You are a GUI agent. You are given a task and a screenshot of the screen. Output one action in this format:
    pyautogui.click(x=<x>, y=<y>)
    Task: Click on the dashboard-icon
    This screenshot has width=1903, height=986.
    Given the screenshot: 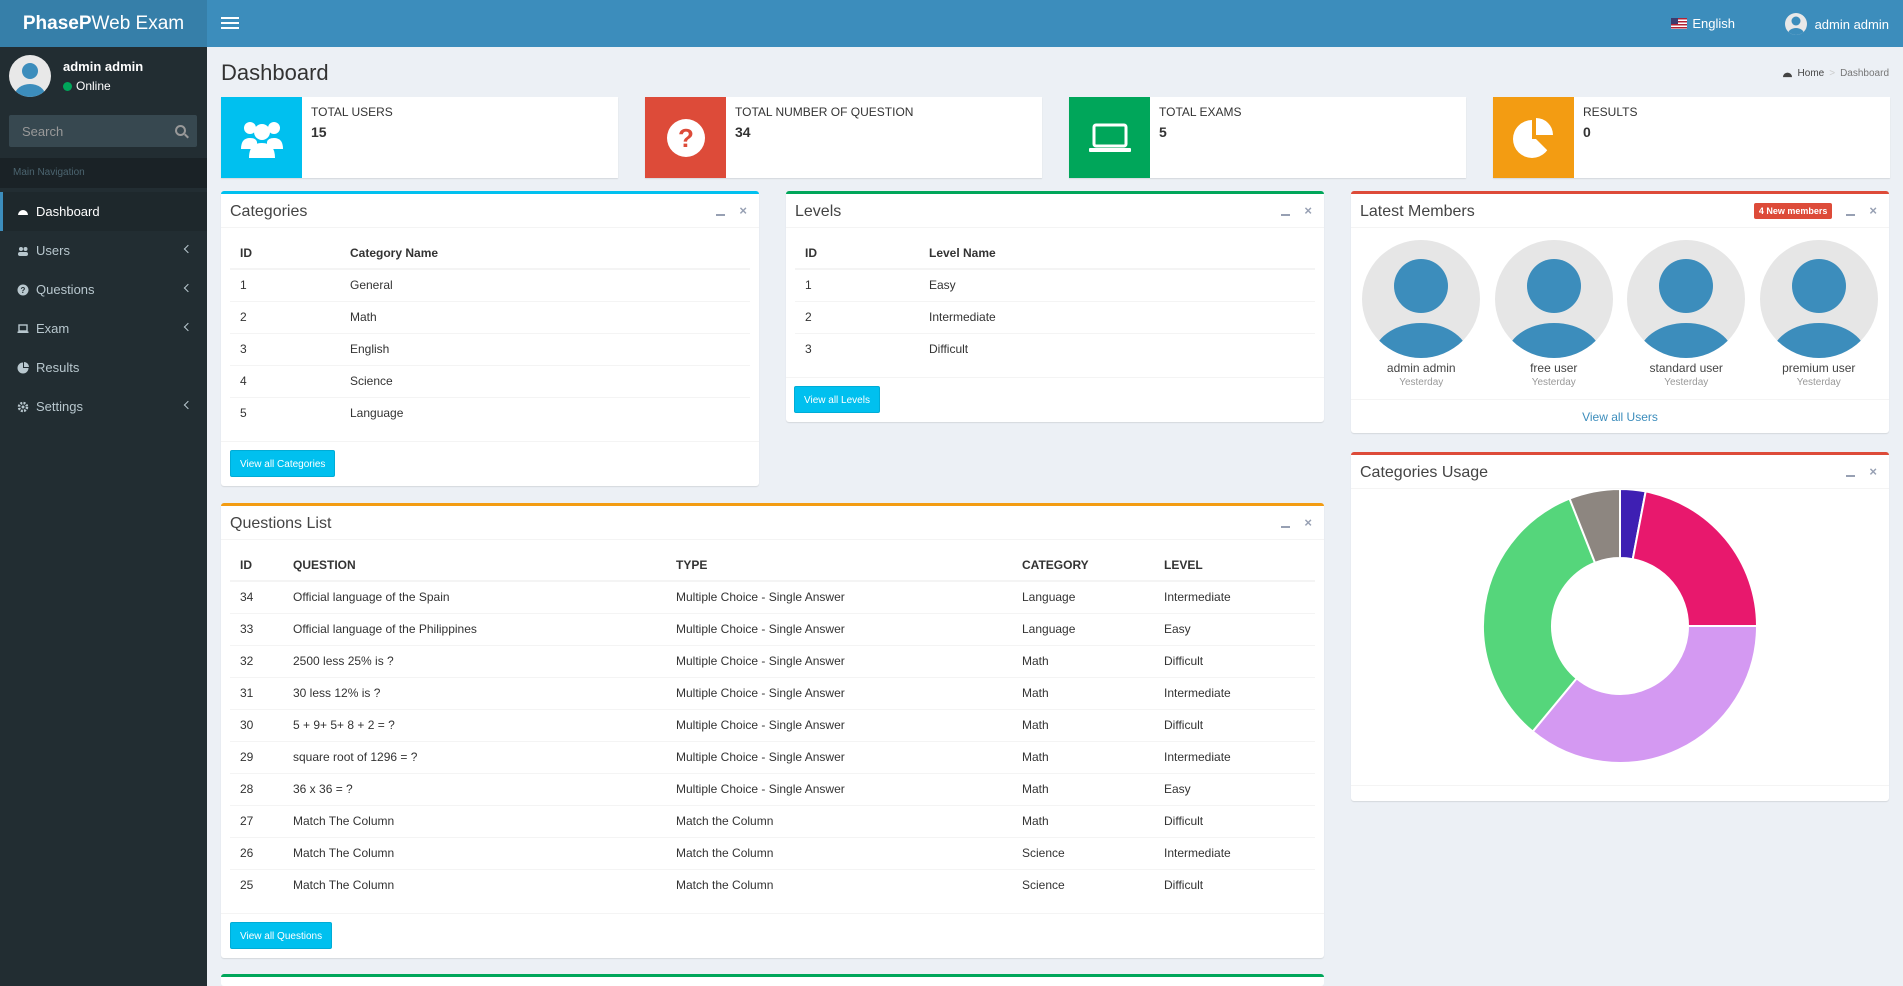 What is the action you would take?
    pyautogui.click(x=1787, y=75)
    